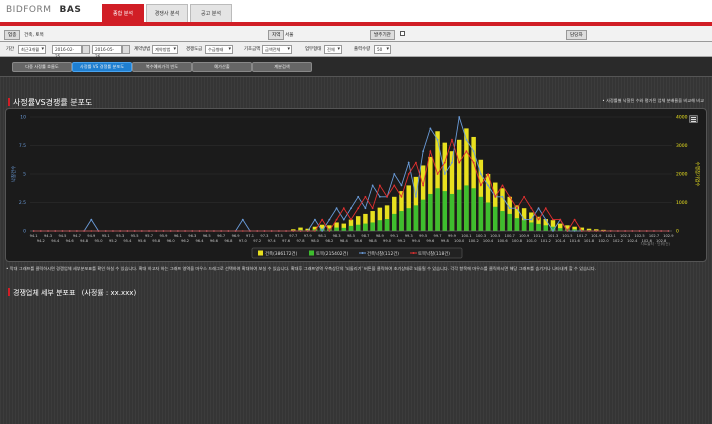 The image size is (712, 424). What do you see at coordinates (211, 13) in the screenshot?
I see `tab-notice-analysis: 공고 분석` at bounding box center [211, 13].